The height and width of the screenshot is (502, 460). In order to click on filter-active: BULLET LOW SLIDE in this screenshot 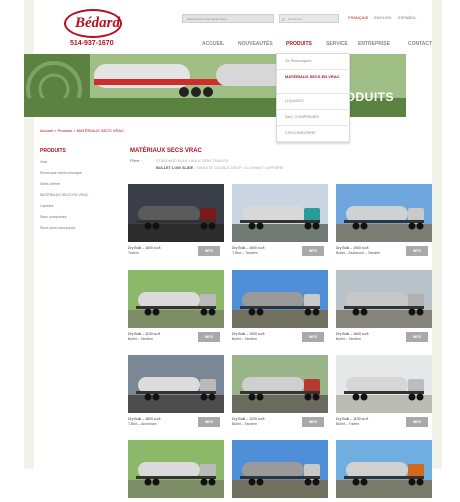, I will do `click(174, 168)`.